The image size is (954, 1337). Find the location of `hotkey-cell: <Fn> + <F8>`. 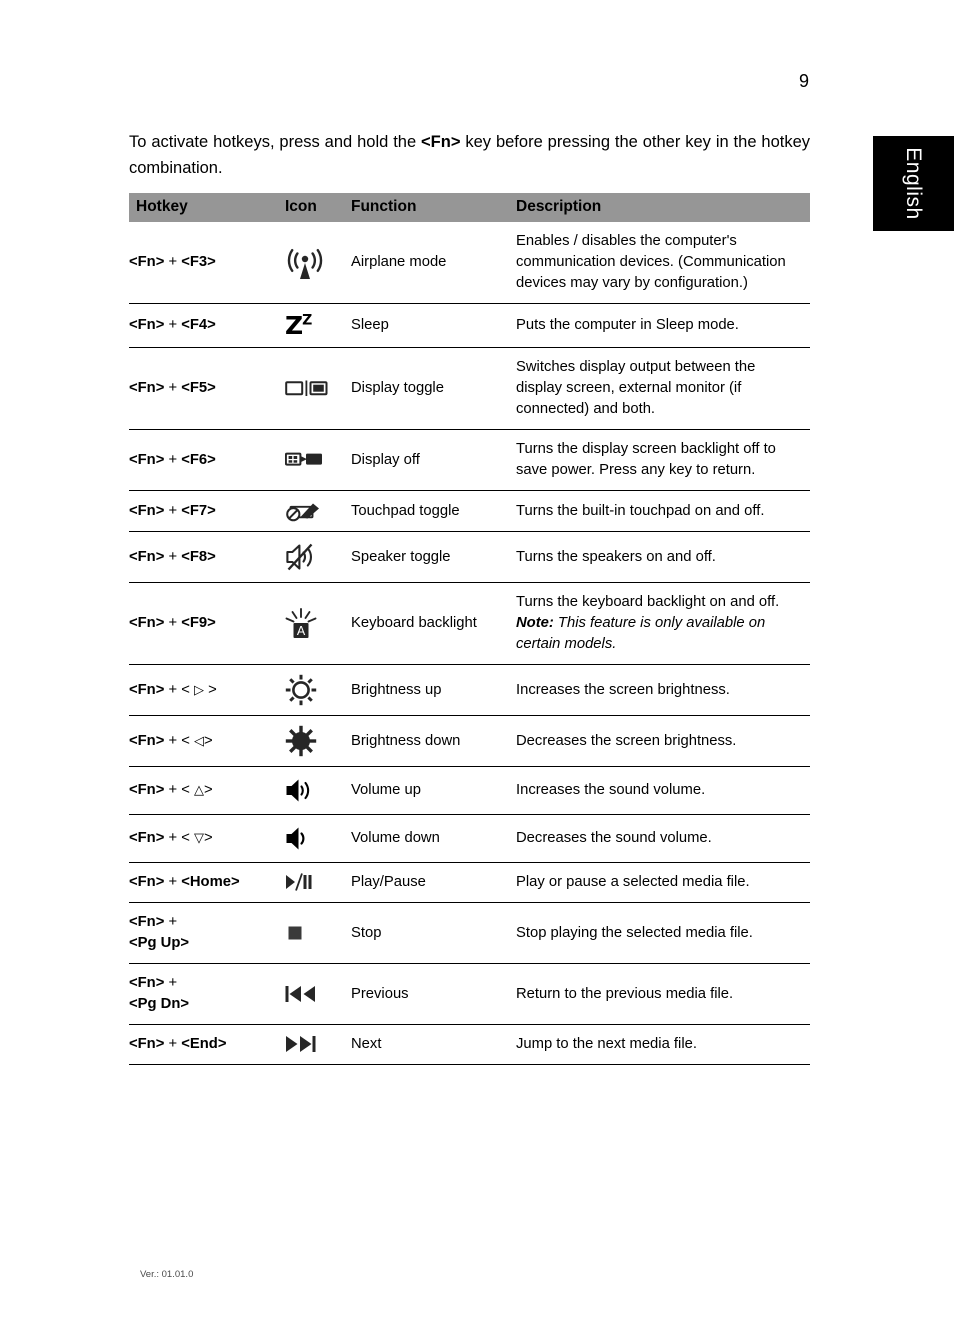

hotkey-cell: <Fn> + <F8> is located at coordinates (207, 557).